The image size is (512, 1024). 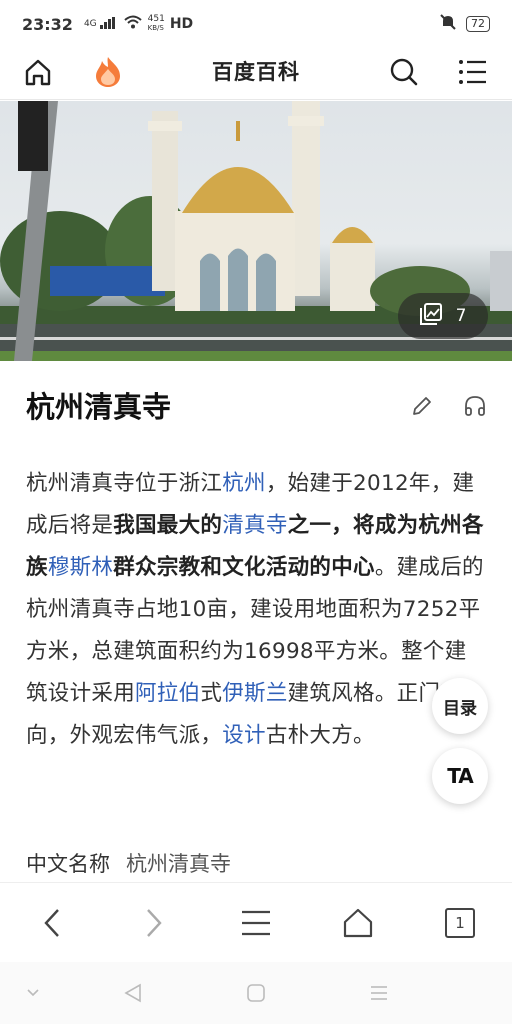 I want to click on info-row-chinese-name: 中文名称 杭州清真寺, so click(x=128, y=863).